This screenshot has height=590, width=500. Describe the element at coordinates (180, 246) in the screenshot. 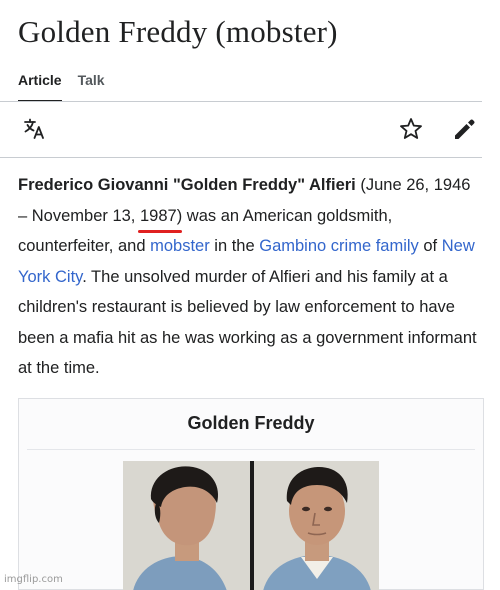

I see `link-mobster: mobster` at that location.